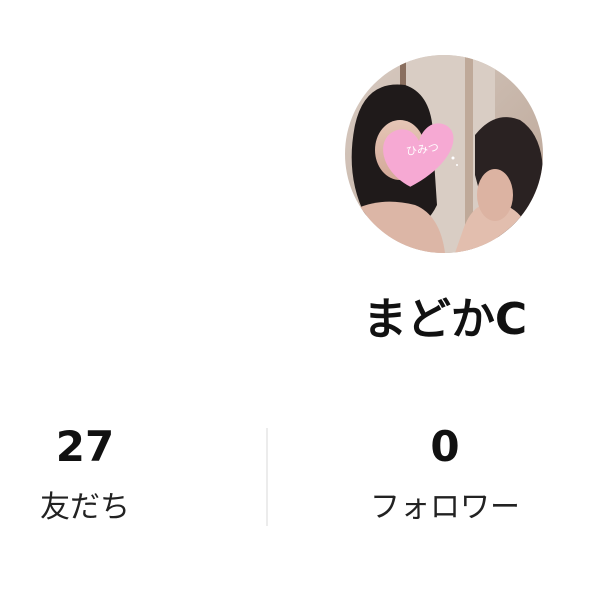 The width and height of the screenshot is (600, 600). I want to click on followers-stat: 0 フォロワー, so click(445, 474).